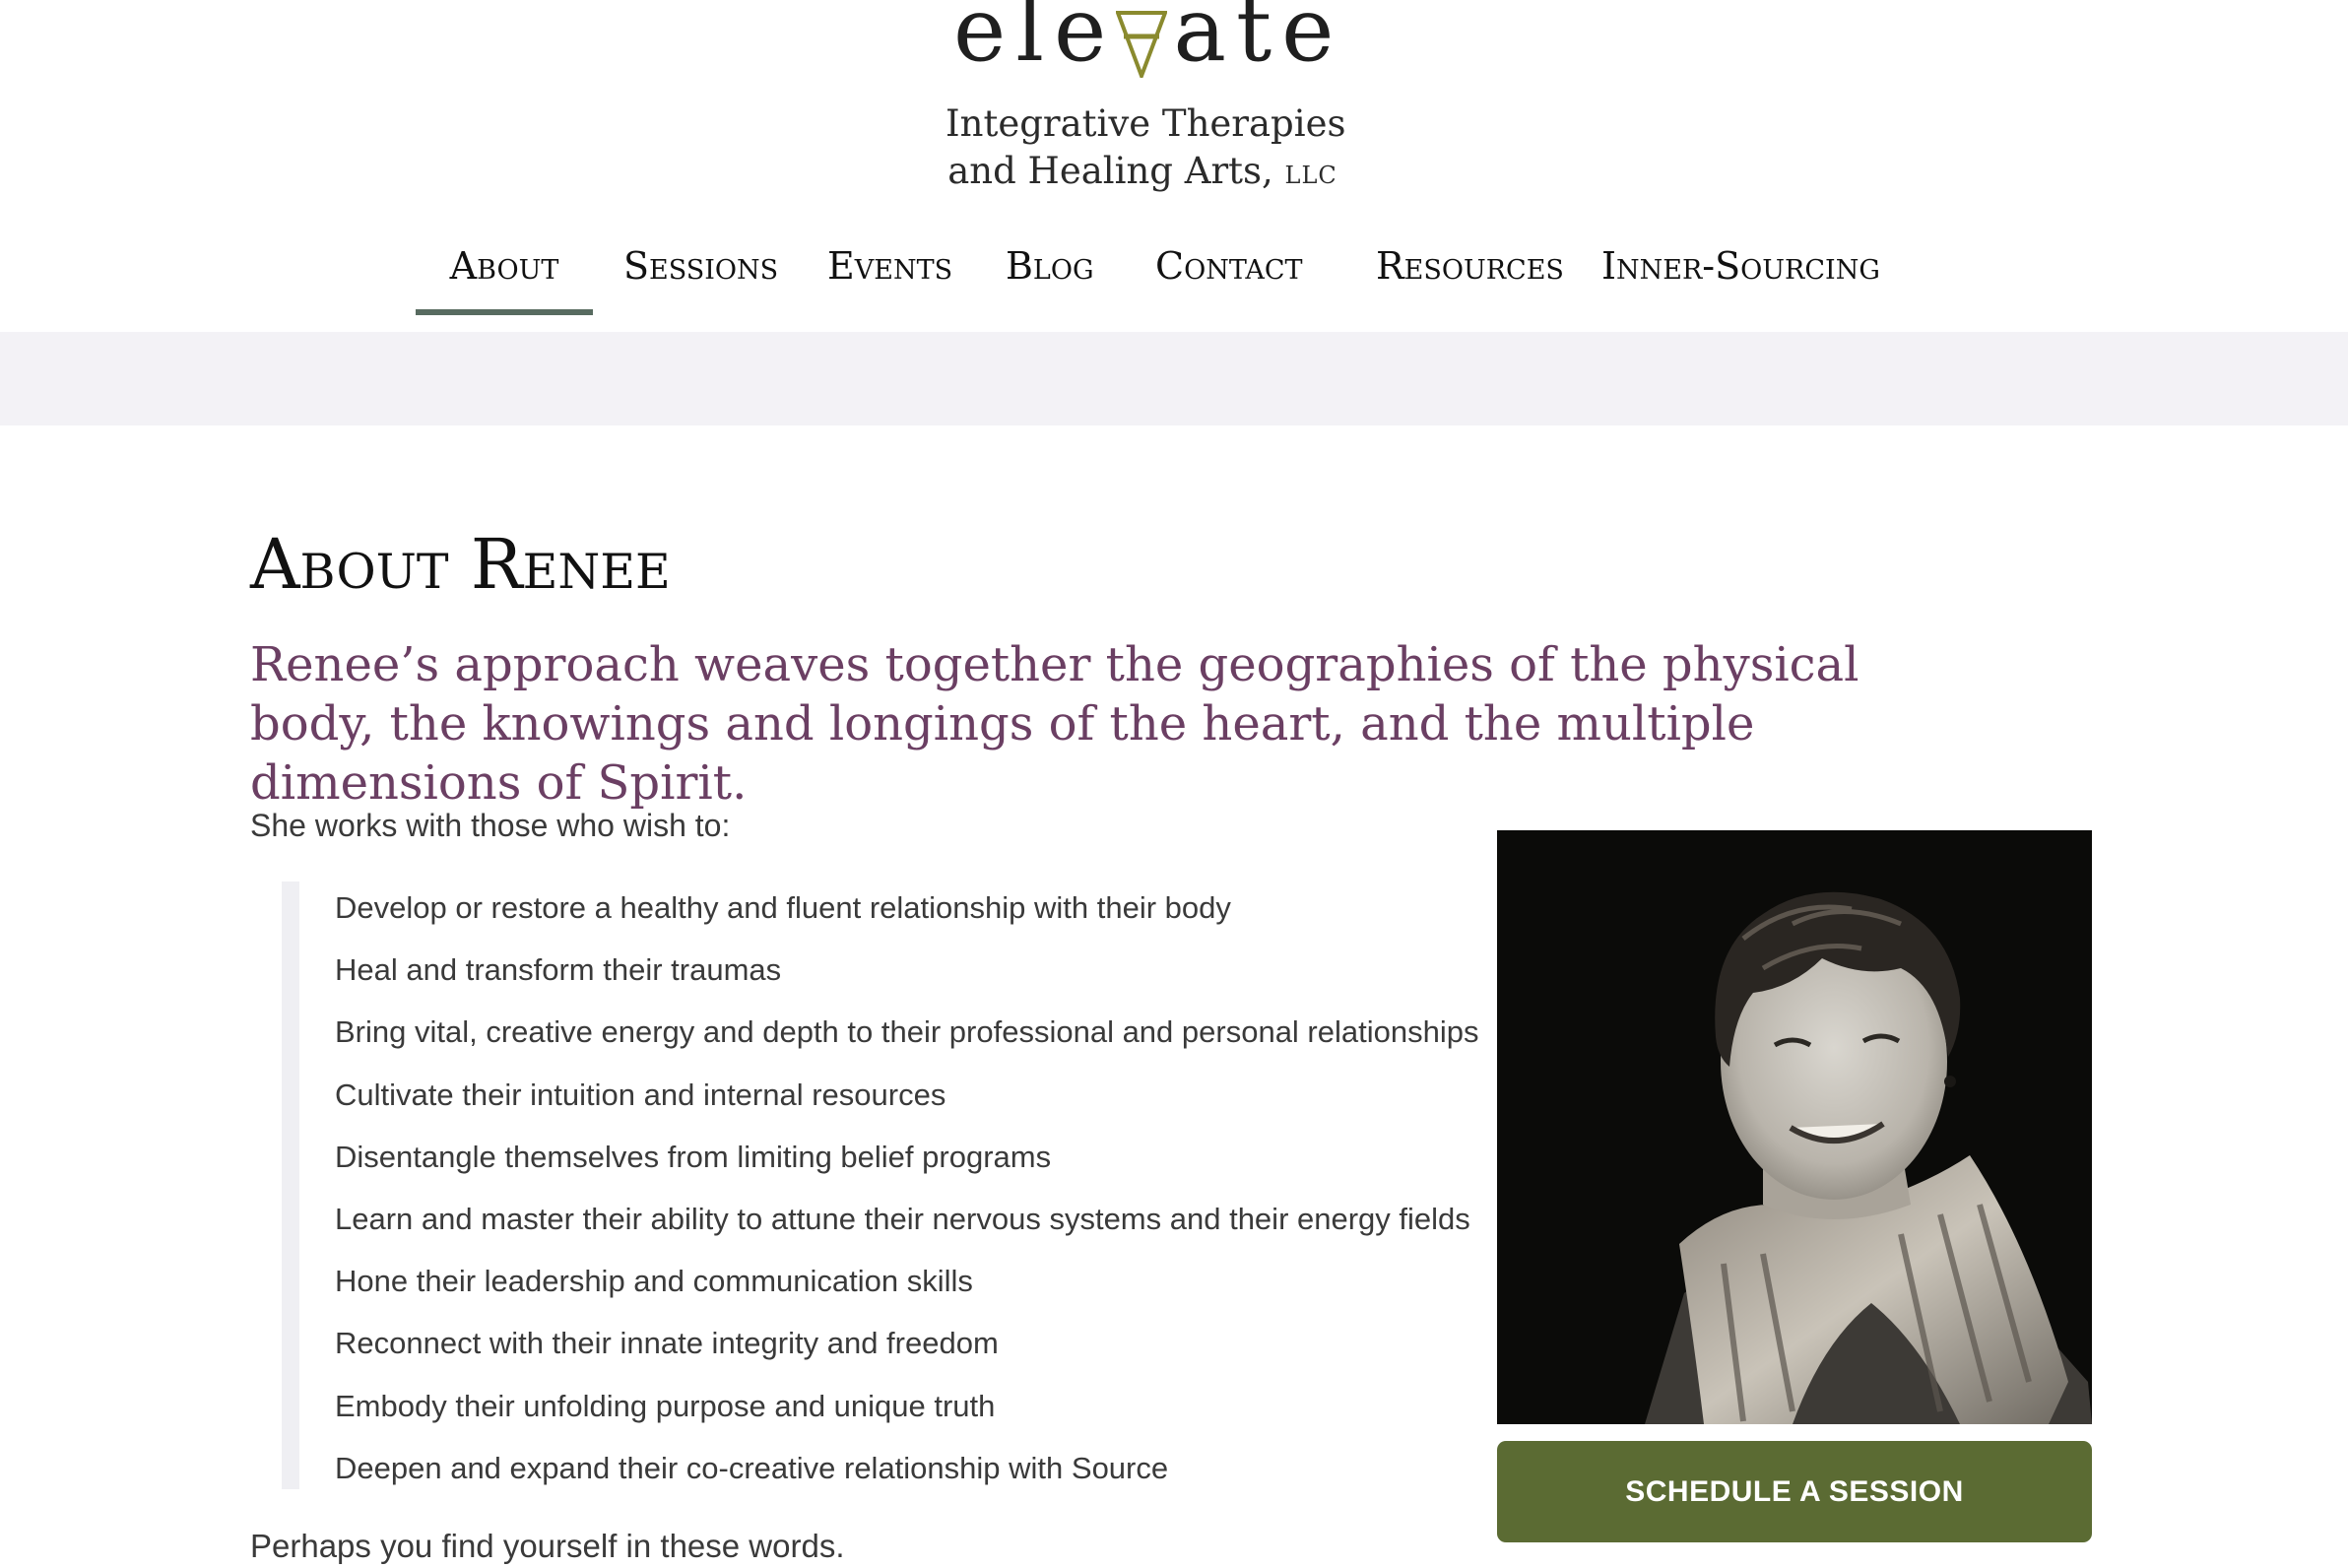 This screenshot has width=2348, height=1568. I want to click on logo-tagline-text: and Healing Arts,, so click(1110, 171).